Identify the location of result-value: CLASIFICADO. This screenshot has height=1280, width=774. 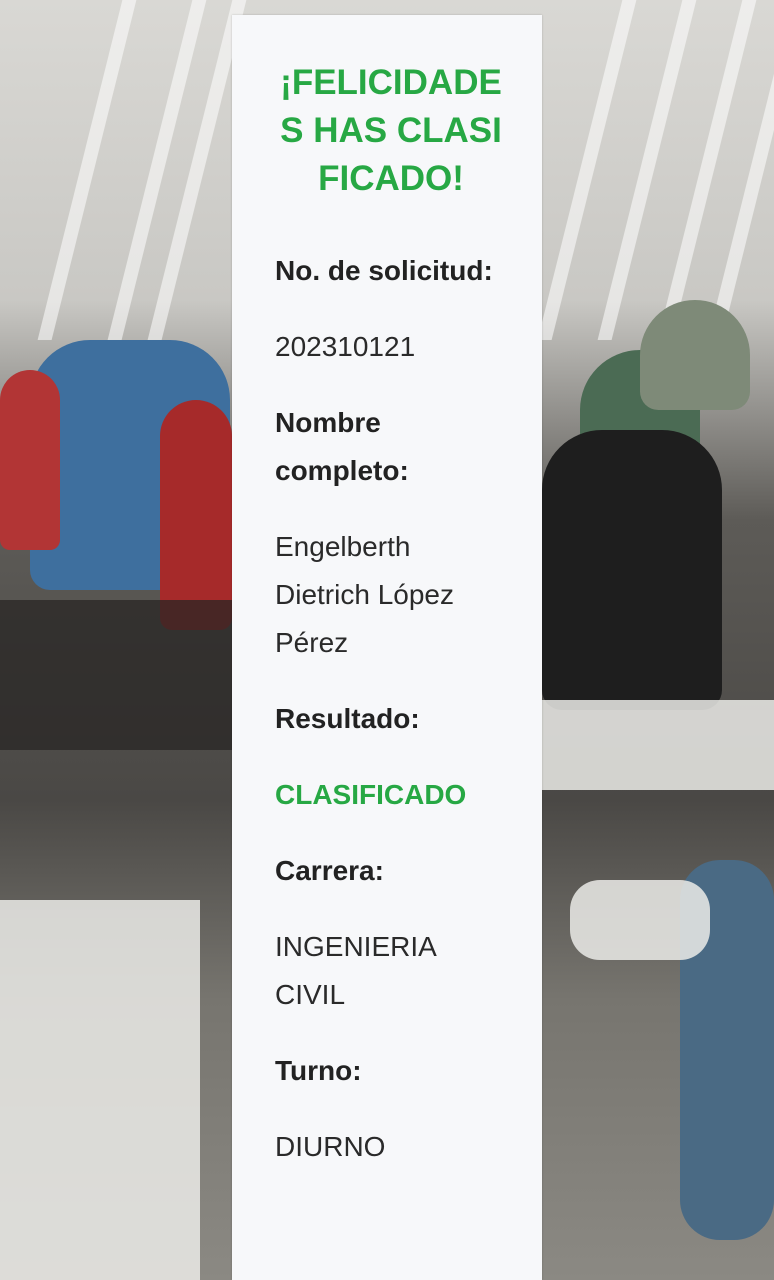
(371, 794).